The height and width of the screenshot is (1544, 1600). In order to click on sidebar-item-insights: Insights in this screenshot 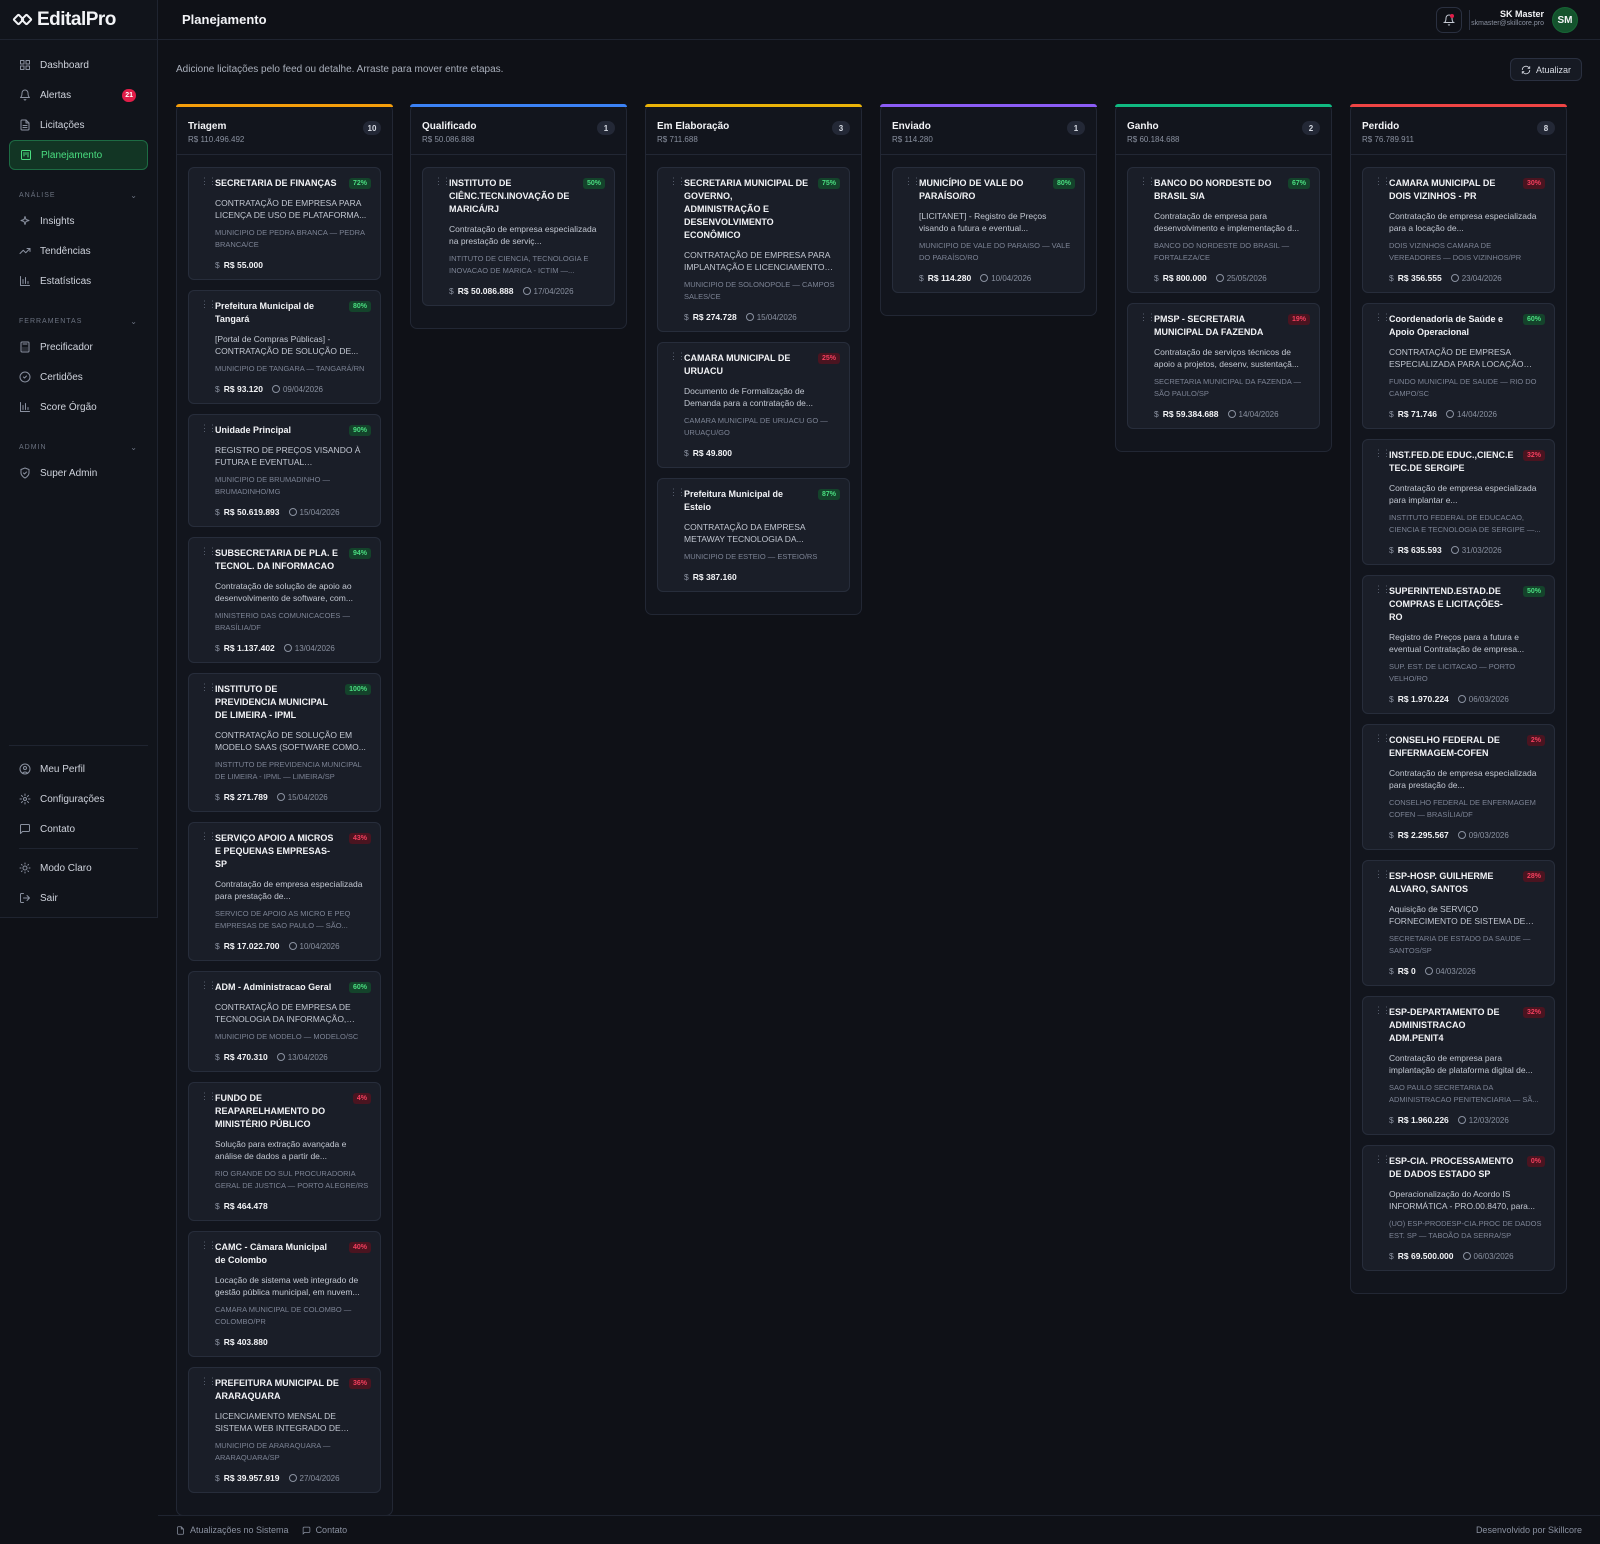, I will do `click(78, 221)`.